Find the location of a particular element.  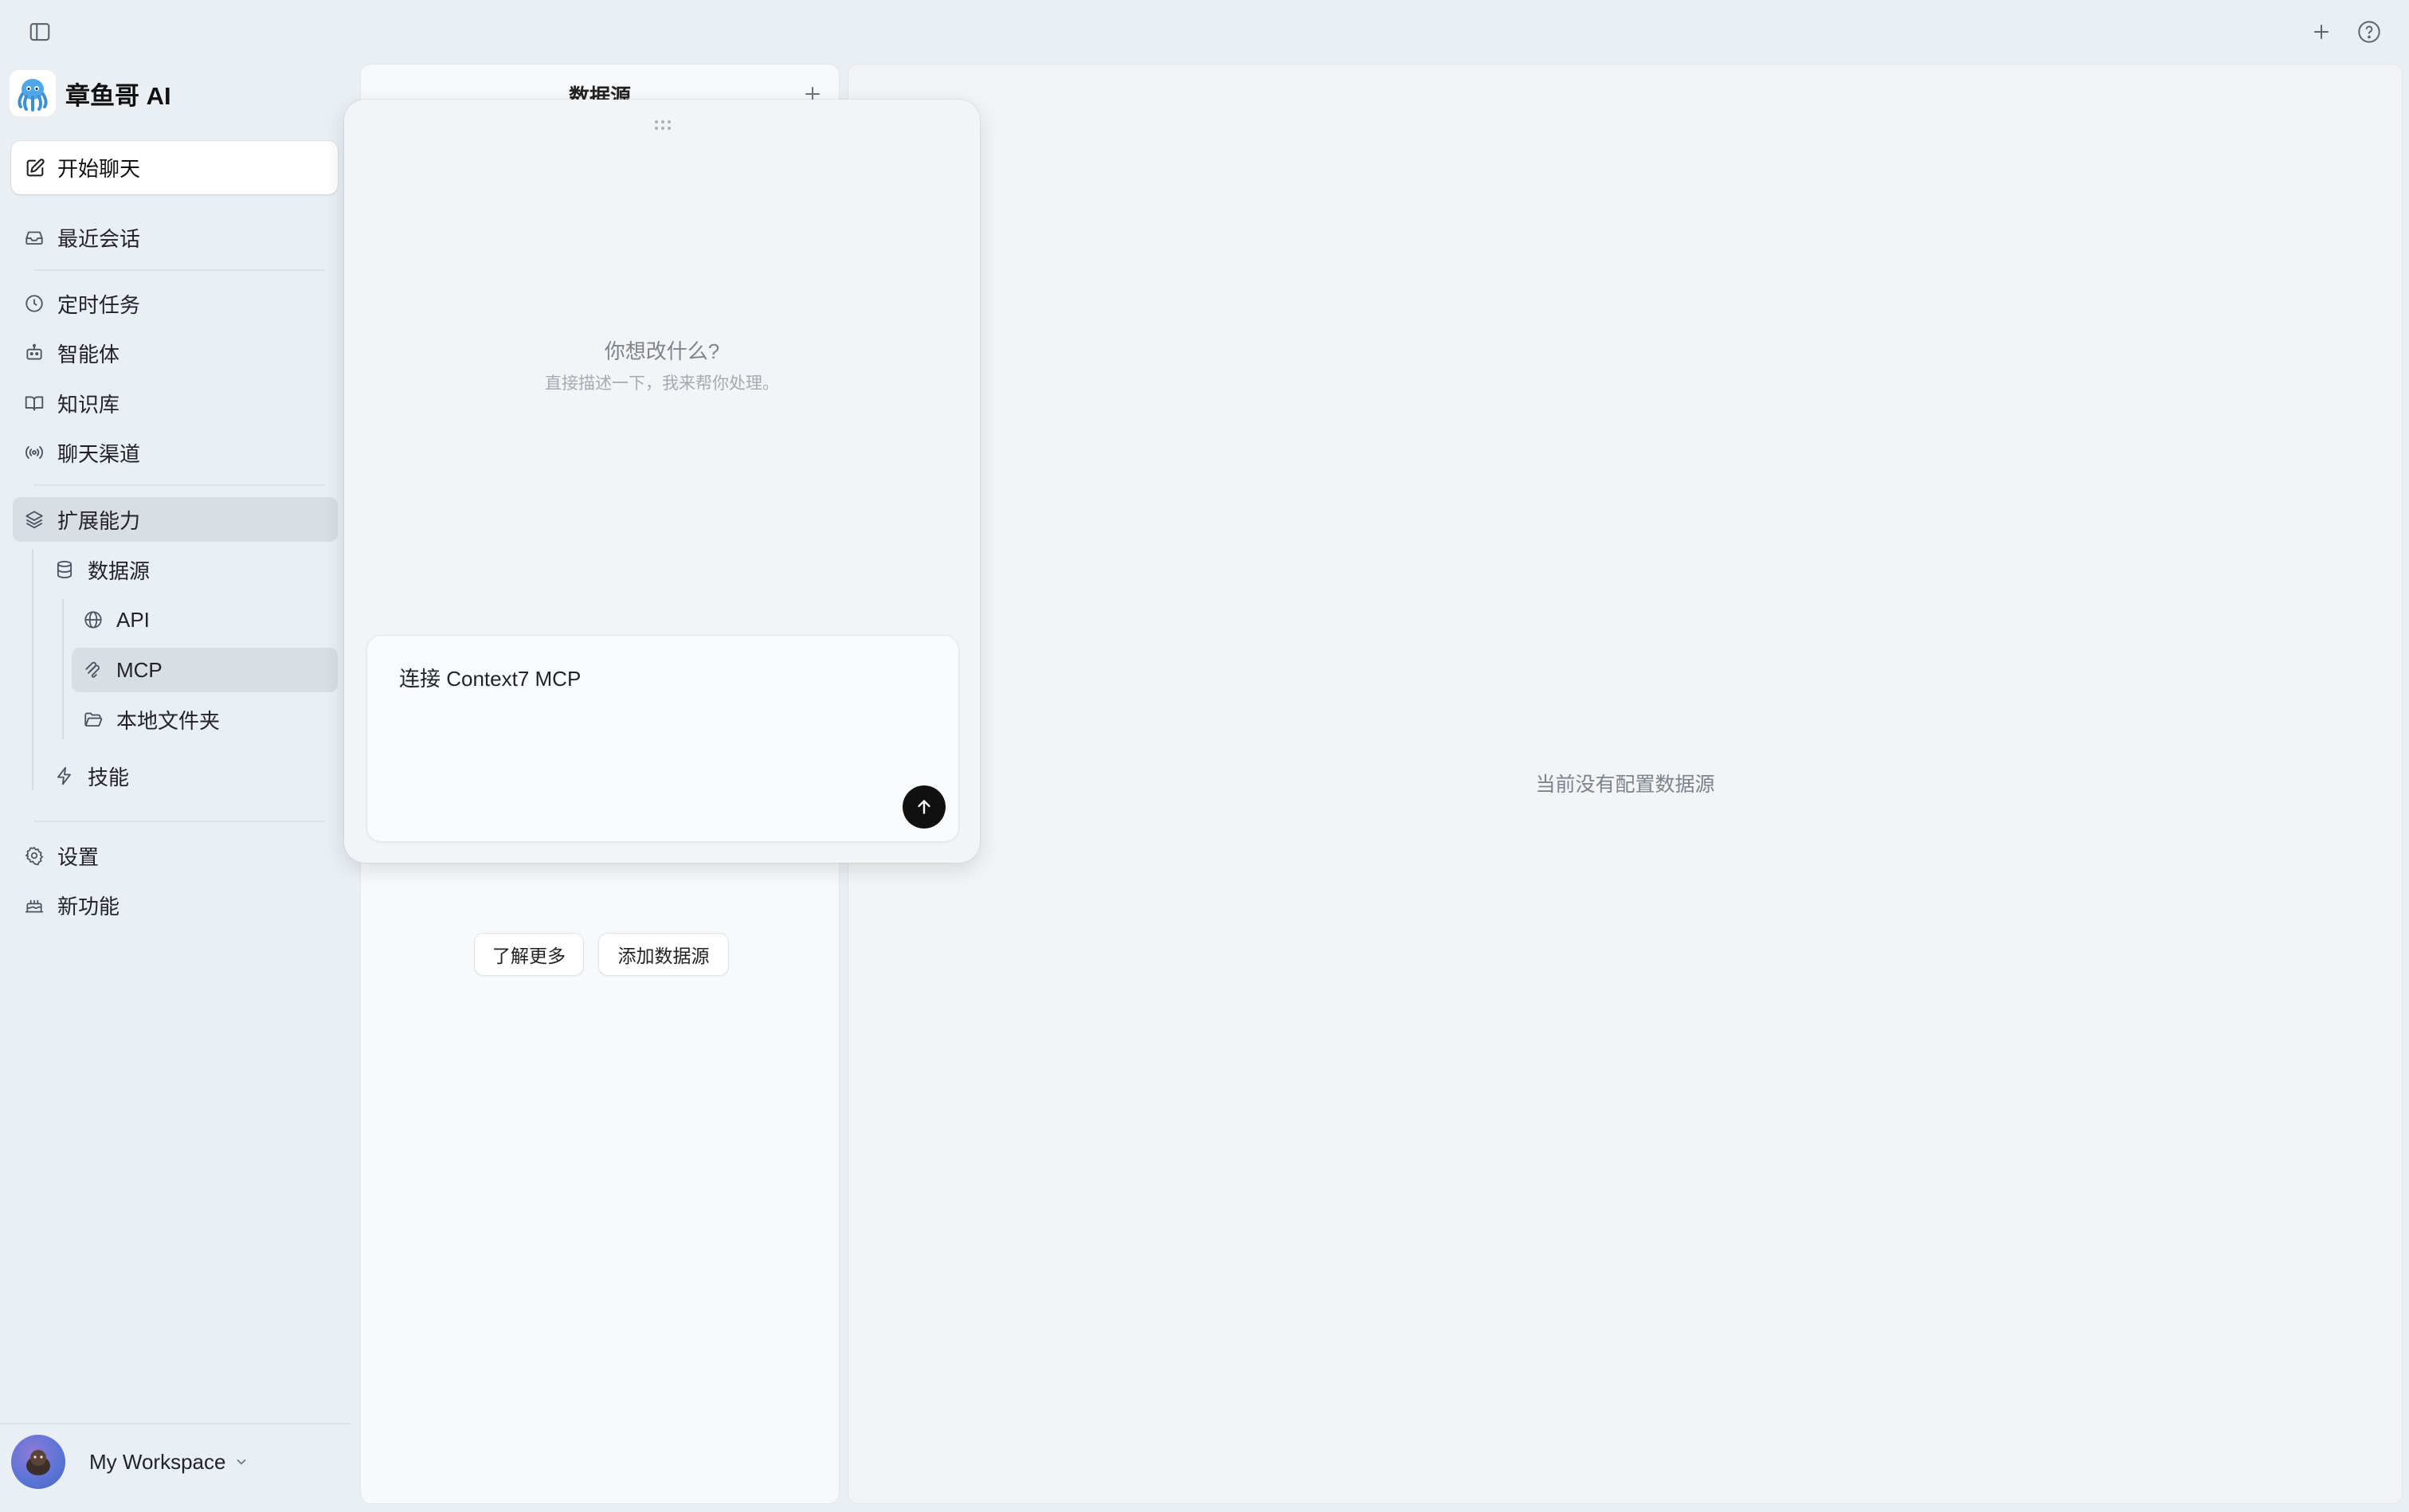

sidebar-item-mcp: MCP is located at coordinates (205, 670).